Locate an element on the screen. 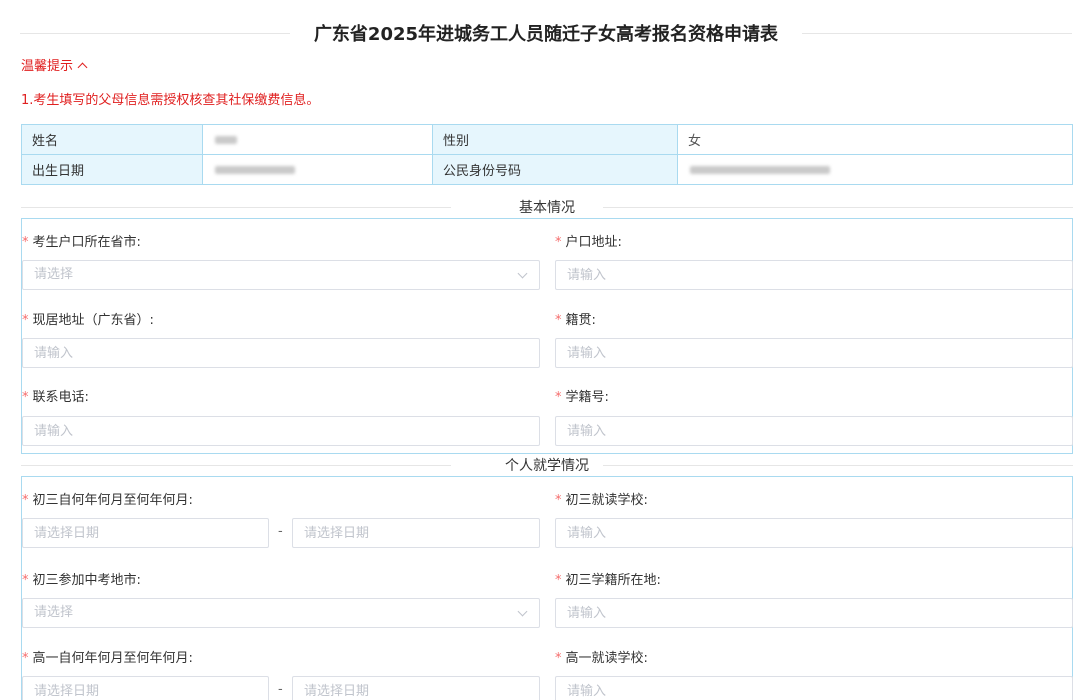  zhongkao-city-label: * 初三参加中考地市: is located at coordinates (81, 580).